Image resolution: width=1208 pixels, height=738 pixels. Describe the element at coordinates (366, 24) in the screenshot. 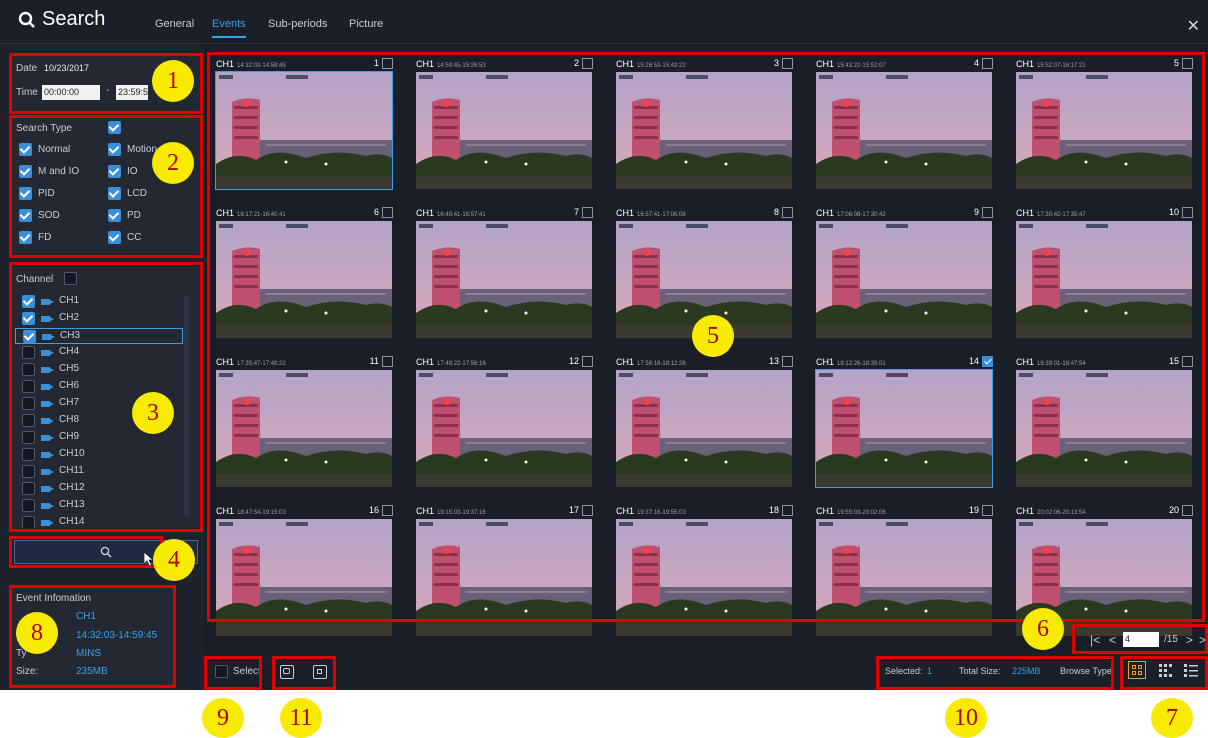

I see `tab-picture: Picture` at that location.